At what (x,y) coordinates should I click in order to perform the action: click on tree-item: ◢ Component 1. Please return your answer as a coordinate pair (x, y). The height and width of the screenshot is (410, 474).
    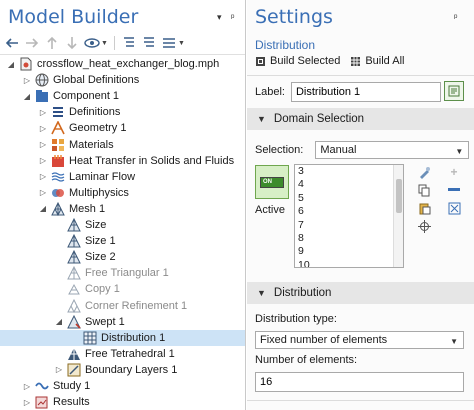
    Looking at the image, I should click on (122, 96).